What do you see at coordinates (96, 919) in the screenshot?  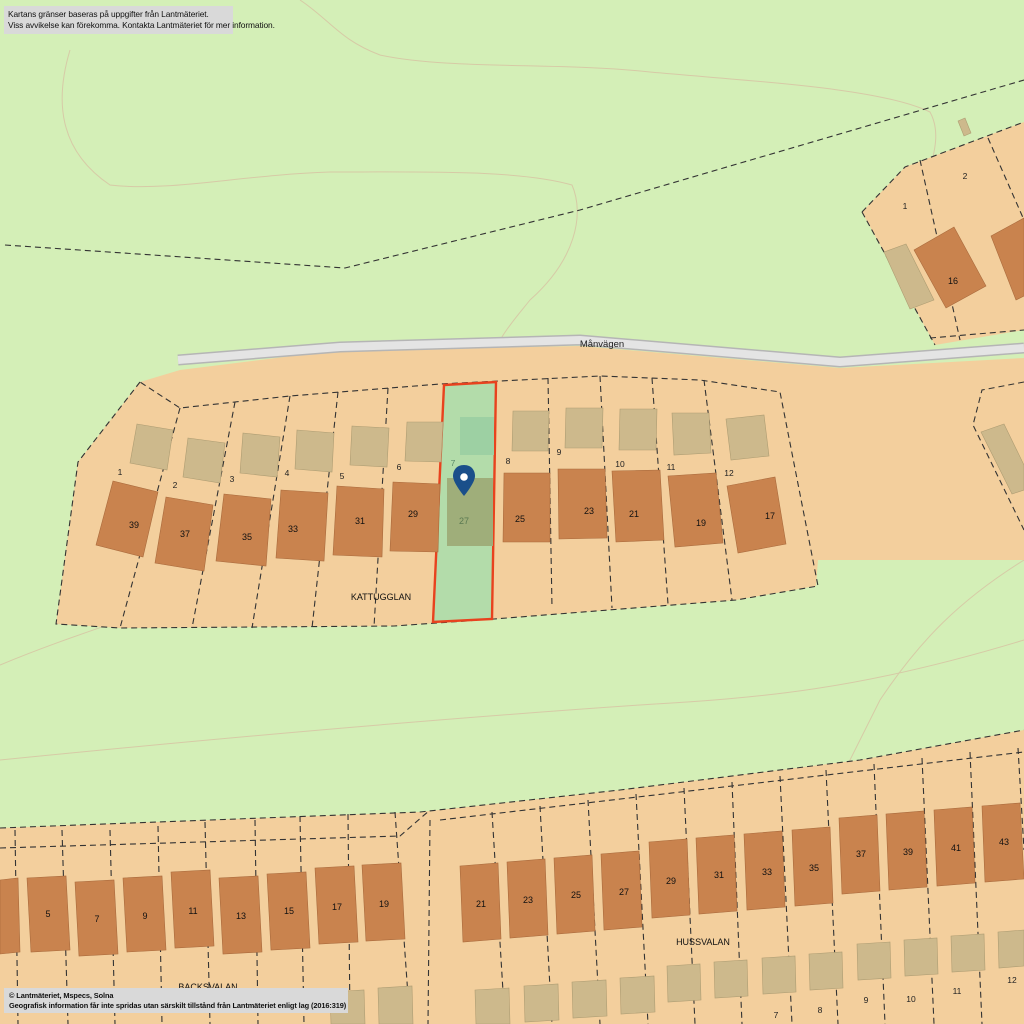 I see `house-number: 7` at bounding box center [96, 919].